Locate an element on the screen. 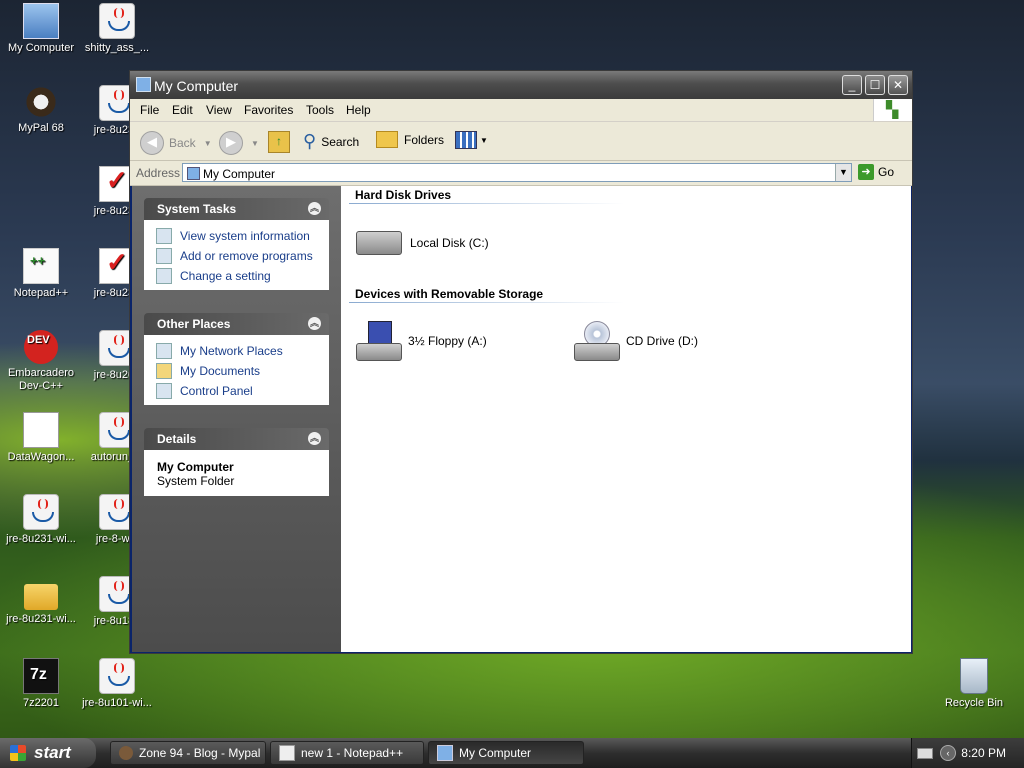 Image resolution: width=1024 pixels, height=768 pixels. desktop-icon-devcpp: DEV Embarcadero Dev-C++ is located at coordinates (41, 361).